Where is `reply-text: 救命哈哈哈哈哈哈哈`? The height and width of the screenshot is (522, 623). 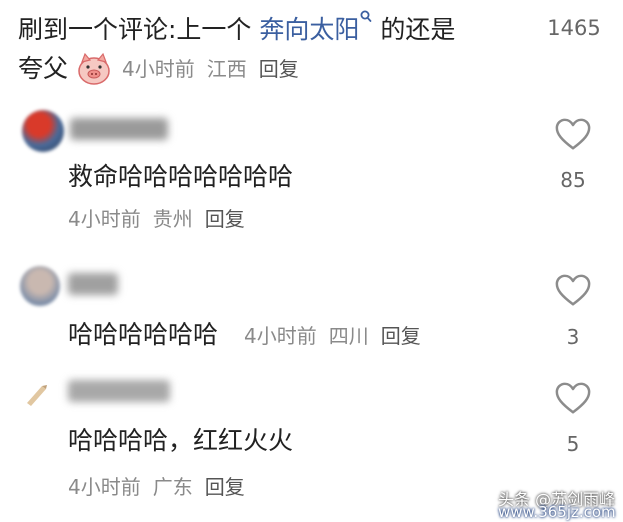 reply-text: 救命哈哈哈哈哈哈哈 is located at coordinates (181, 176).